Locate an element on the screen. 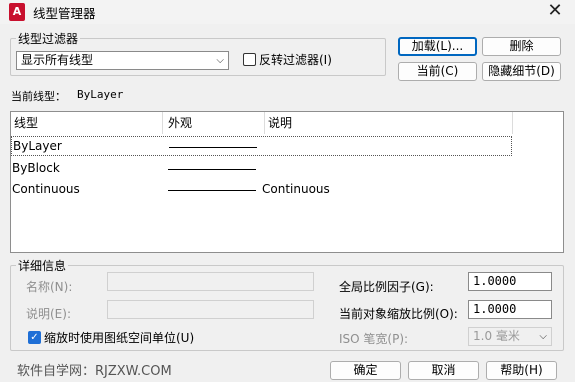  current-scale-input: 1.0000 is located at coordinates (510, 309).